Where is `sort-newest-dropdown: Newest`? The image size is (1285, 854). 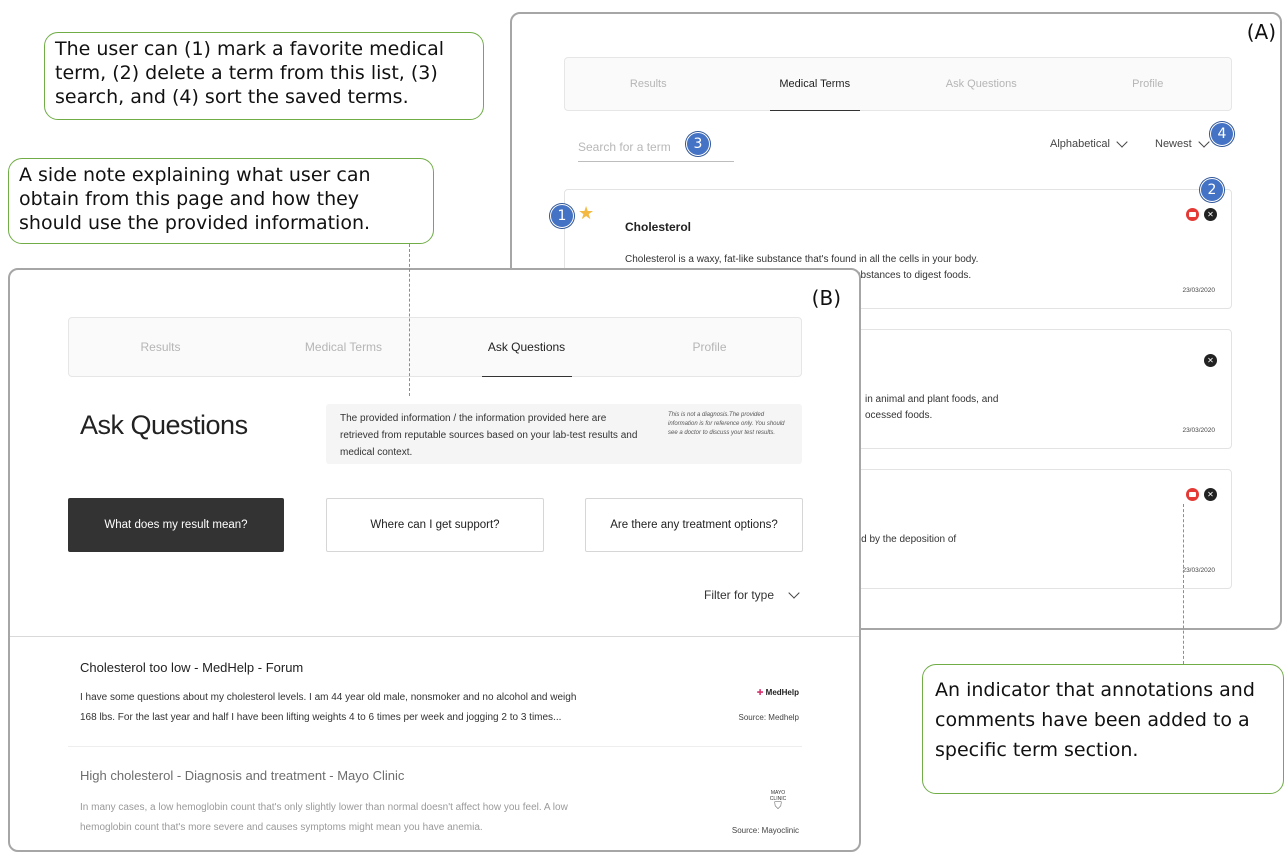
sort-newest-dropdown: Newest is located at coordinates (1182, 143).